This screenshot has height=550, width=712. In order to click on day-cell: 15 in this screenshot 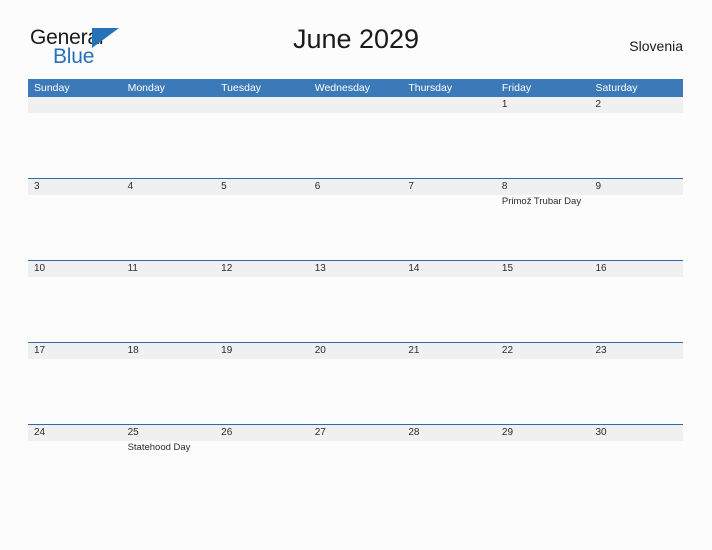, I will do `click(543, 301)`.